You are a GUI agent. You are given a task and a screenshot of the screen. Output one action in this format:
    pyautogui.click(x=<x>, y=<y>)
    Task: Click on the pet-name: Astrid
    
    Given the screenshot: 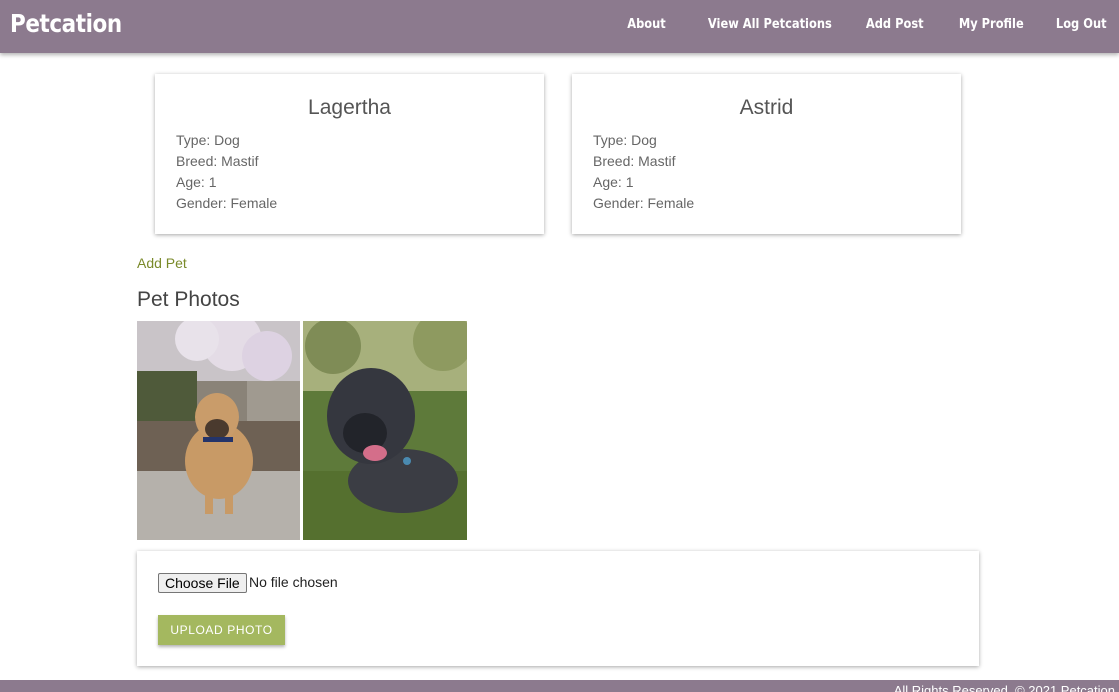 What is the action you would take?
    pyautogui.click(x=766, y=107)
    